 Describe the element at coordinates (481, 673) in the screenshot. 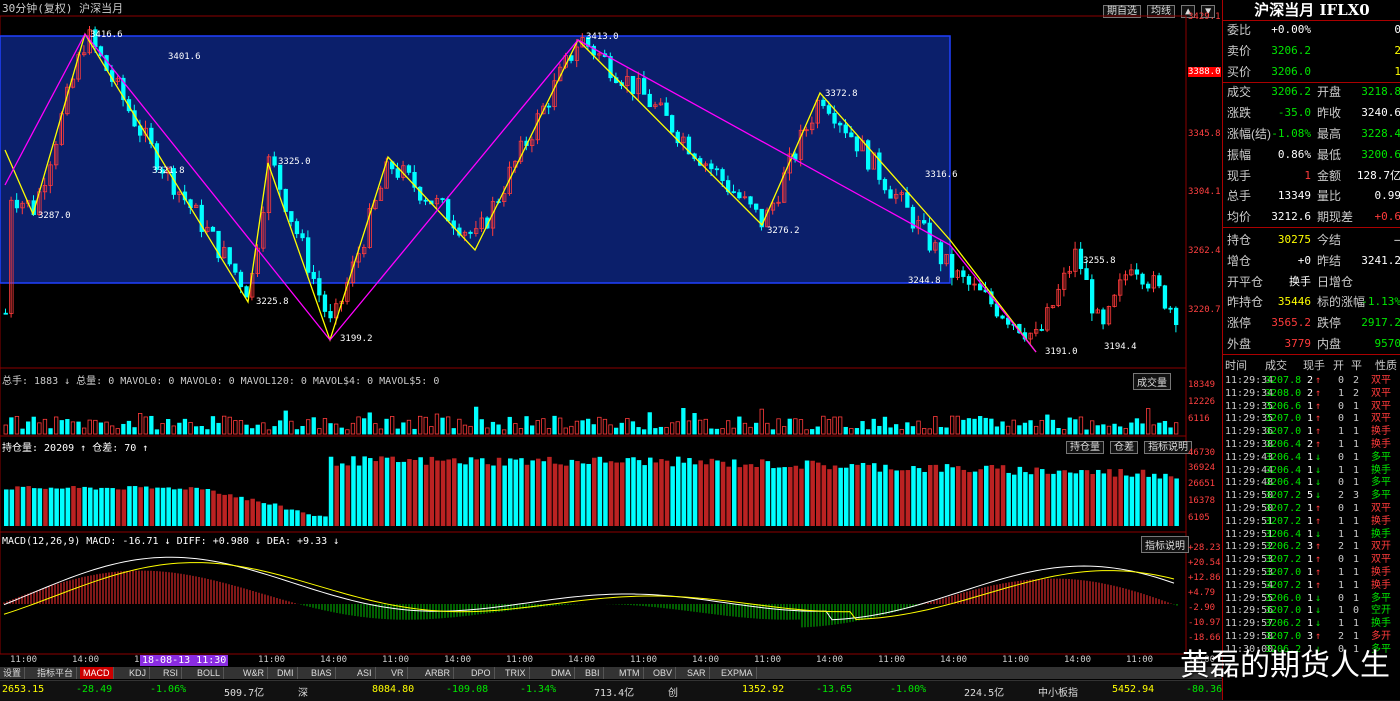

I see `tab-dpo: DPO` at that location.